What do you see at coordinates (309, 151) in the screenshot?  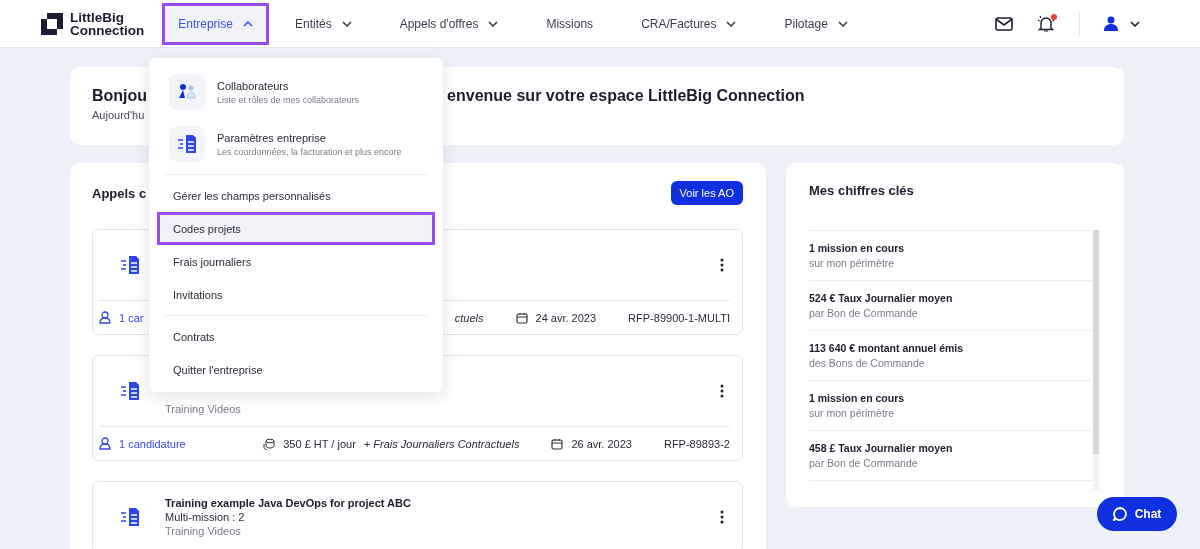 I see `menu-item-description: Les coordonnées, la facturation et plus encore` at bounding box center [309, 151].